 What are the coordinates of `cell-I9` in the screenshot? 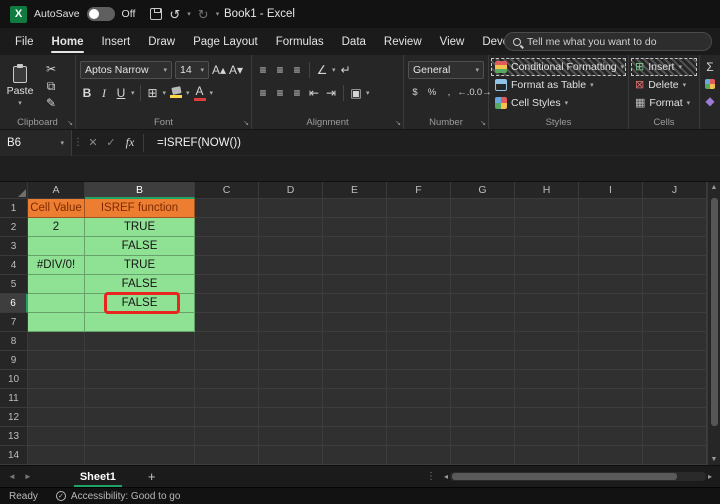 It's located at (611, 360).